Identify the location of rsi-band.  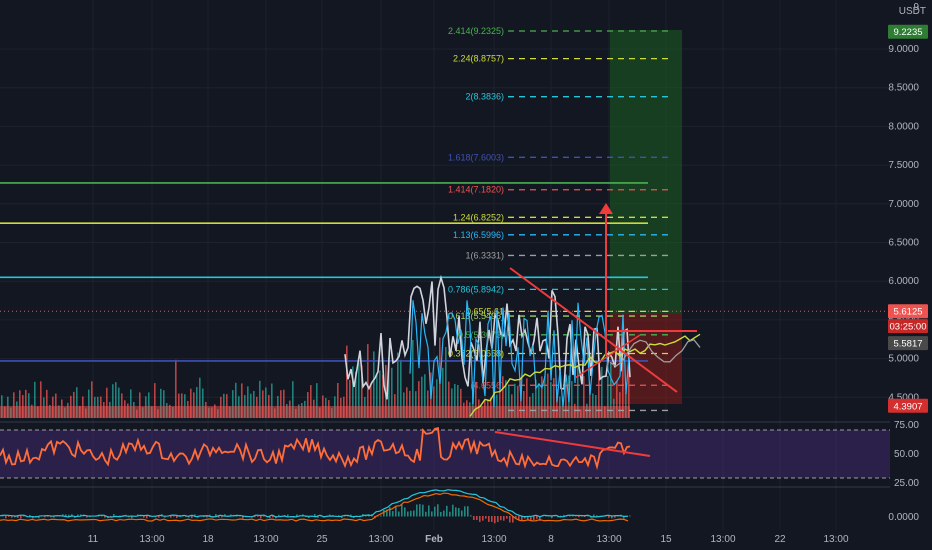
(445, 454).